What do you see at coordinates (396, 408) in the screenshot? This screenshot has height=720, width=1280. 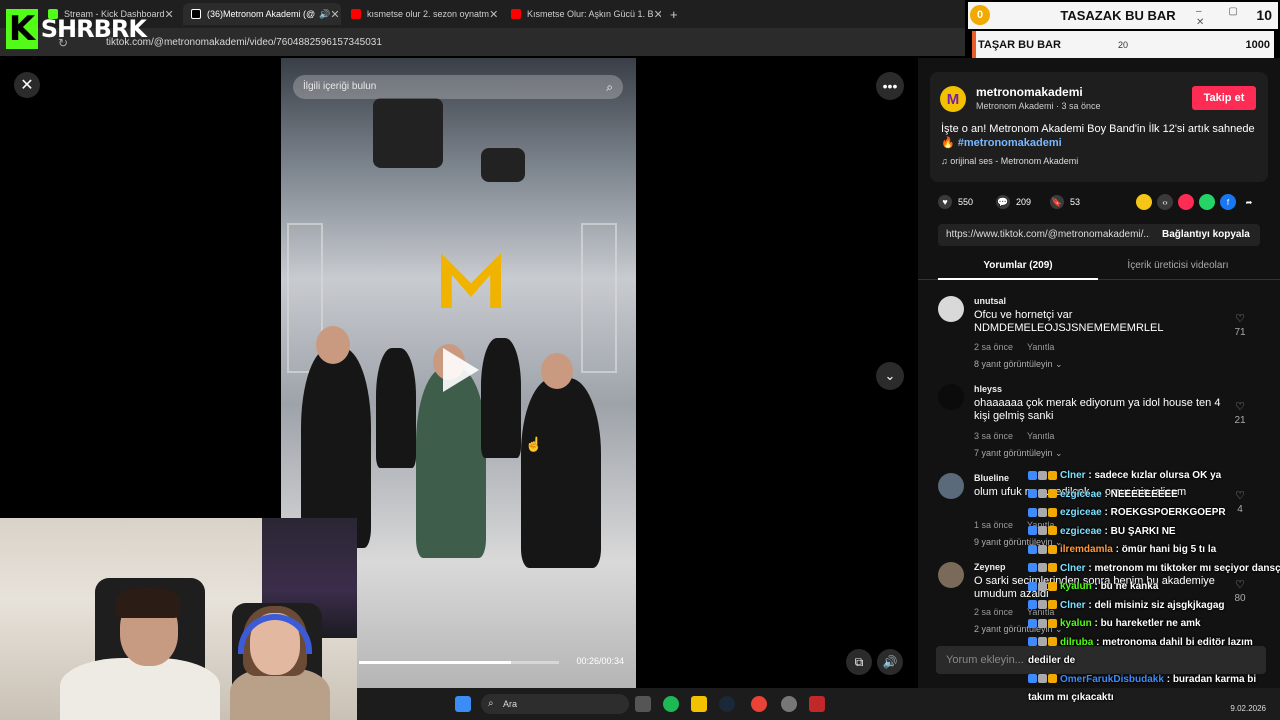 I see `dancer` at bounding box center [396, 408].